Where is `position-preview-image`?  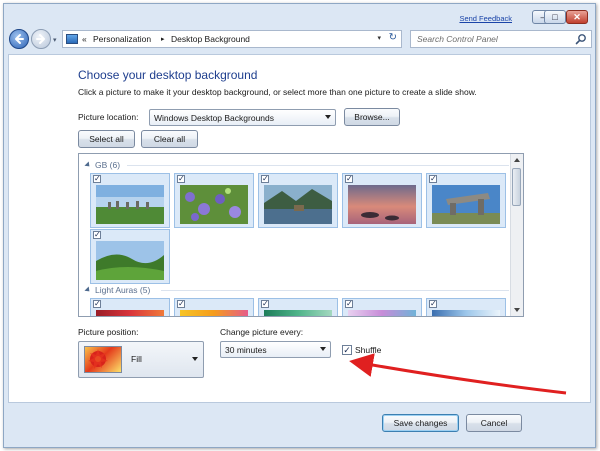
position-preview-image is located at coordinates (103, 359).